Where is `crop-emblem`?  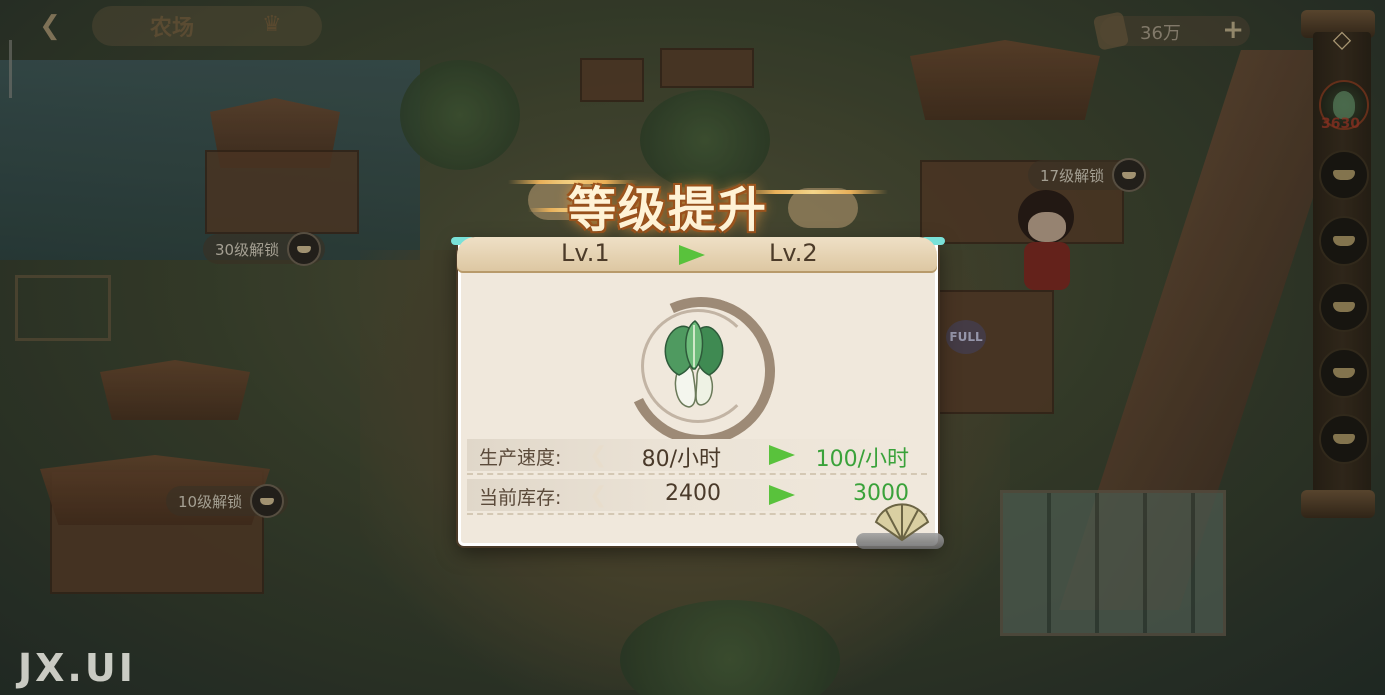
crop-emblem is located at coordinates (701, 371).